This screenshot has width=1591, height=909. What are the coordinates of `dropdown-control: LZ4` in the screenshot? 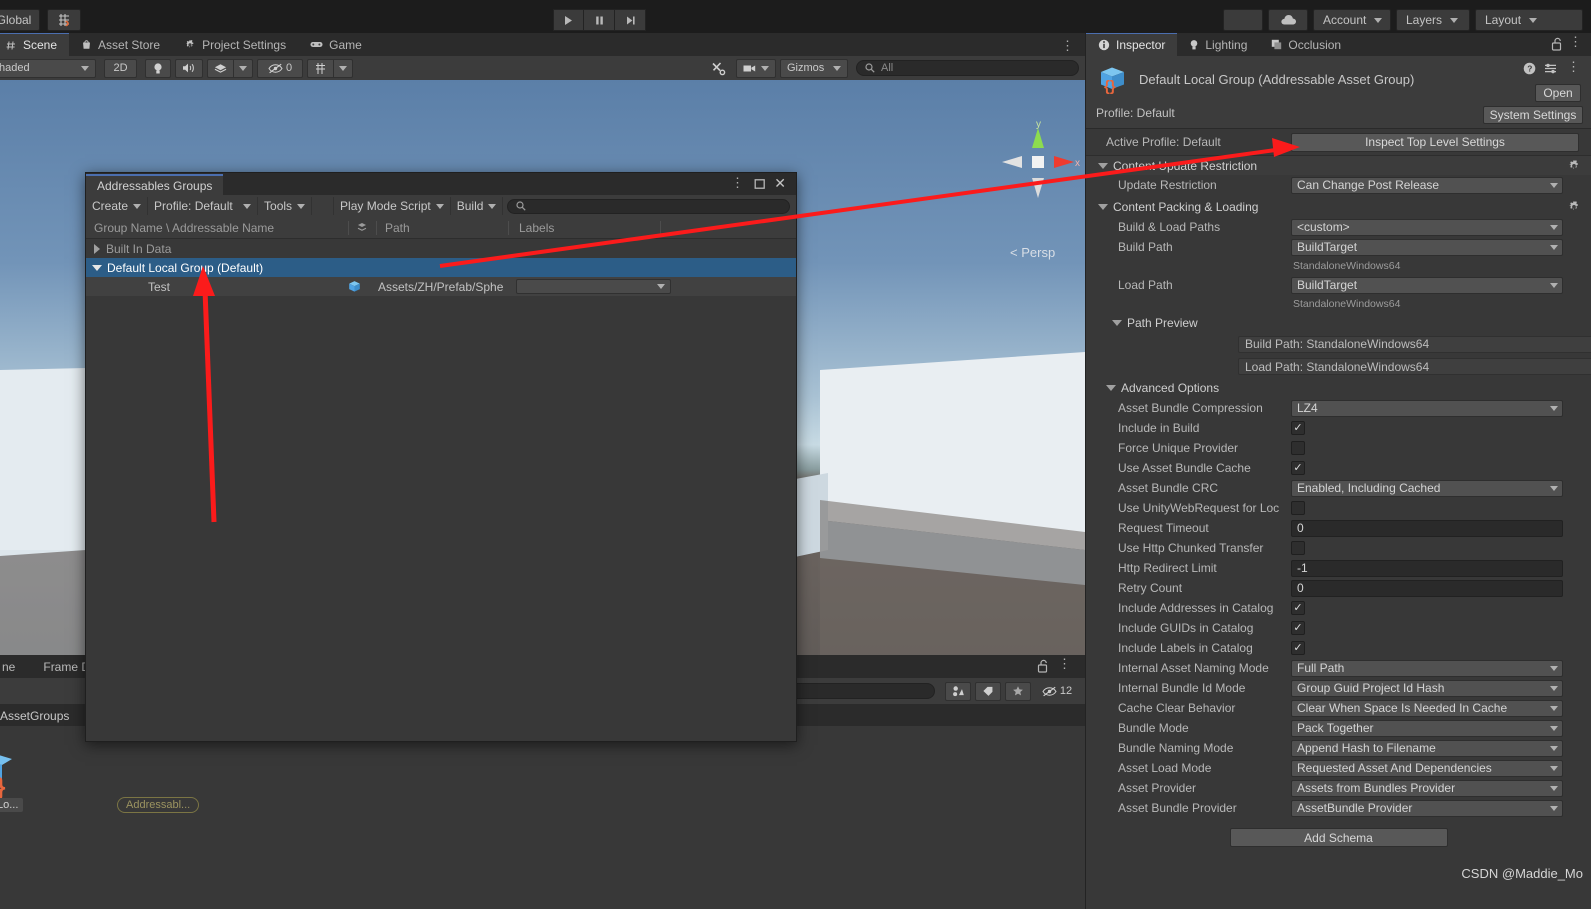 It's located at (1427, 408).